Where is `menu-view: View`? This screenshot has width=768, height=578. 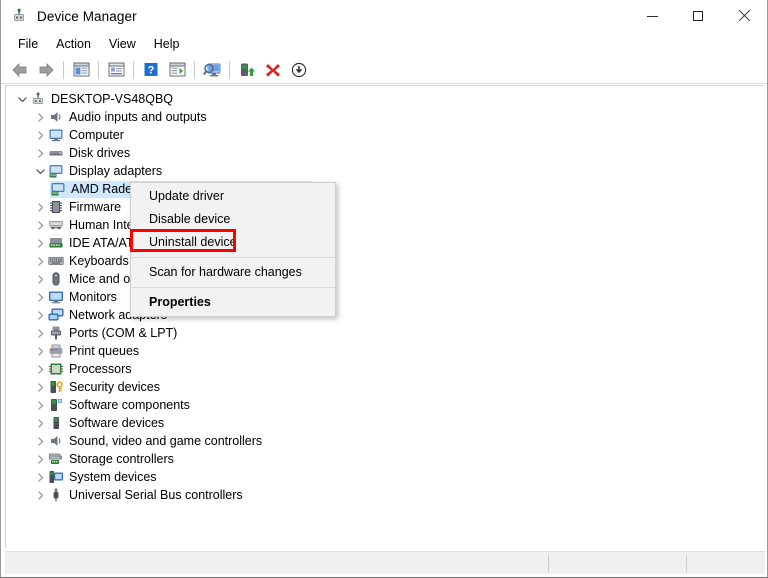
menu-view: View is located at coordinates (122, 44).